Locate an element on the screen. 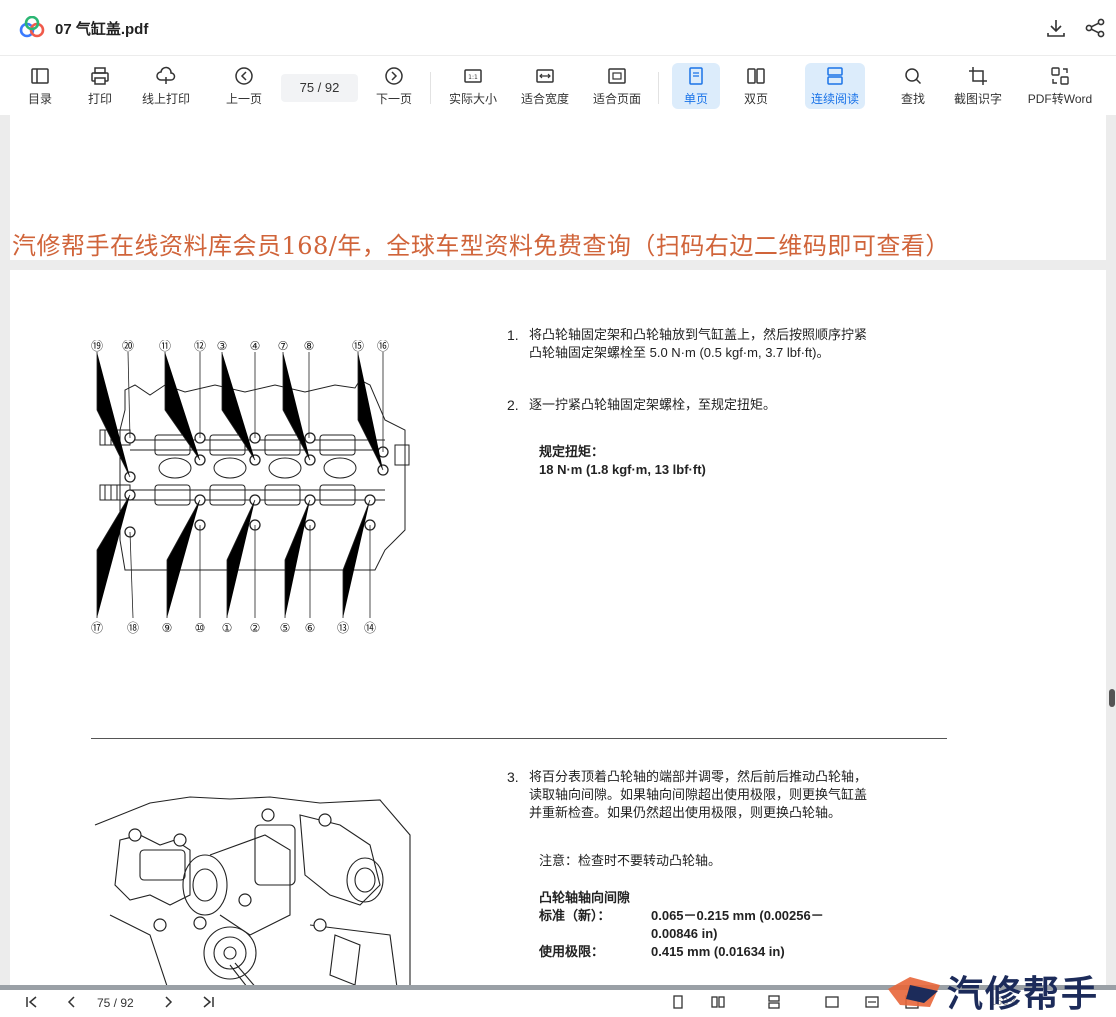  callout-label: ⑩ is located at coordinates (200, 628).